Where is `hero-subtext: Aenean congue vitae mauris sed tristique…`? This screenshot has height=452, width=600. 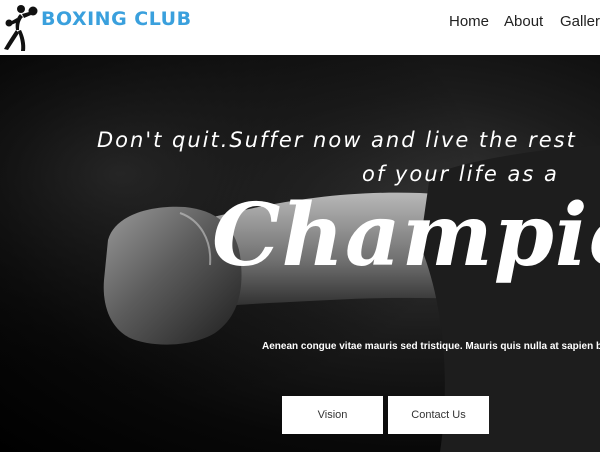
hero-subtext: Aenean congue vitae mauris sed tristique… is located at coordinates (431, 346).